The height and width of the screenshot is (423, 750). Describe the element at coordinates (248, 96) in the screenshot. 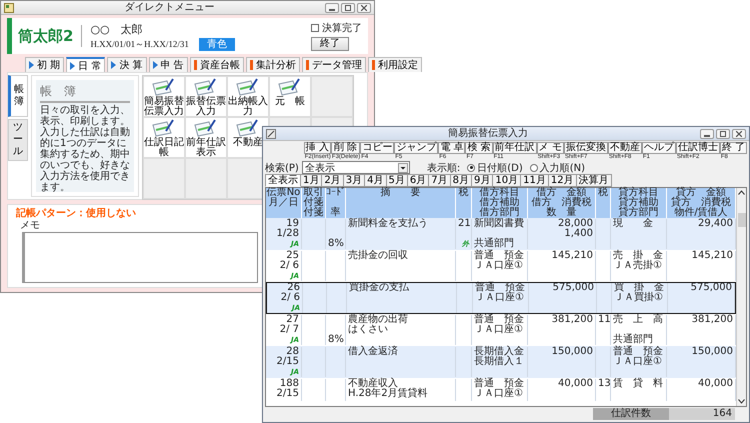

I see `launcher-button: 出納帳入力` at that location.